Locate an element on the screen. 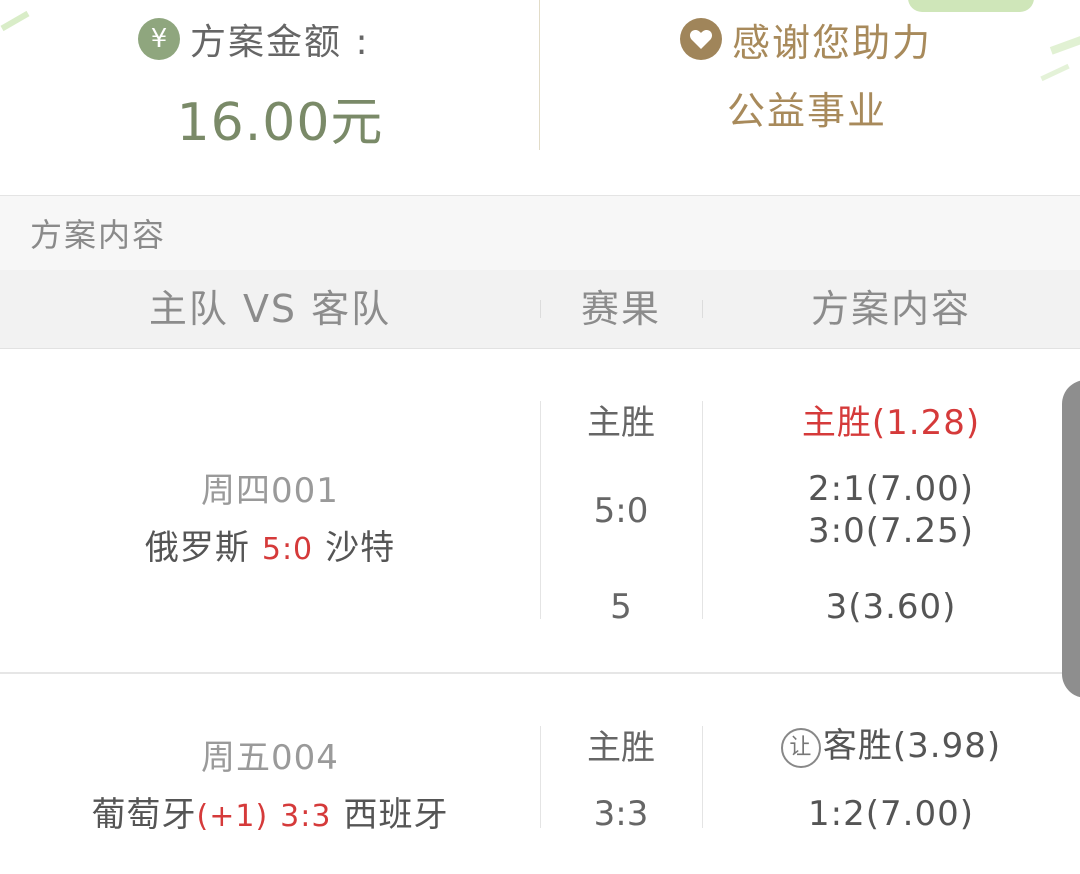  decoration-tag is located at coordinates (971, 6).